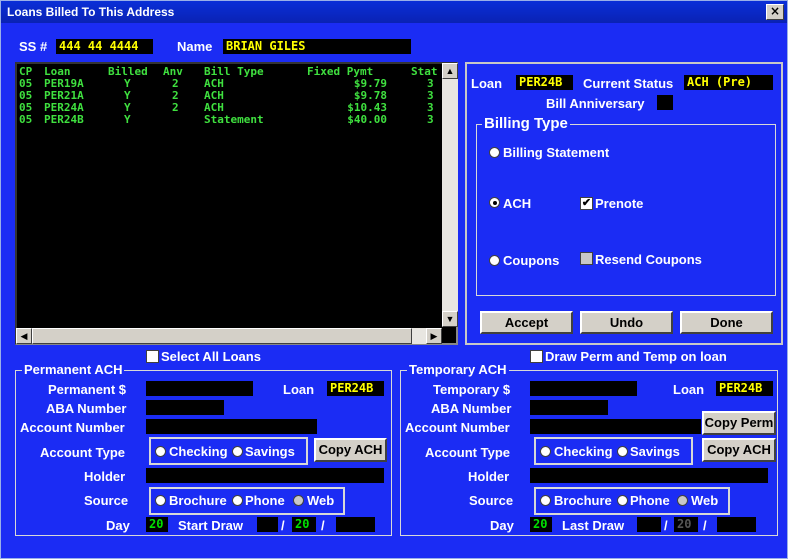  I want to click on permanent-day-field: 20, so click(157, 524).